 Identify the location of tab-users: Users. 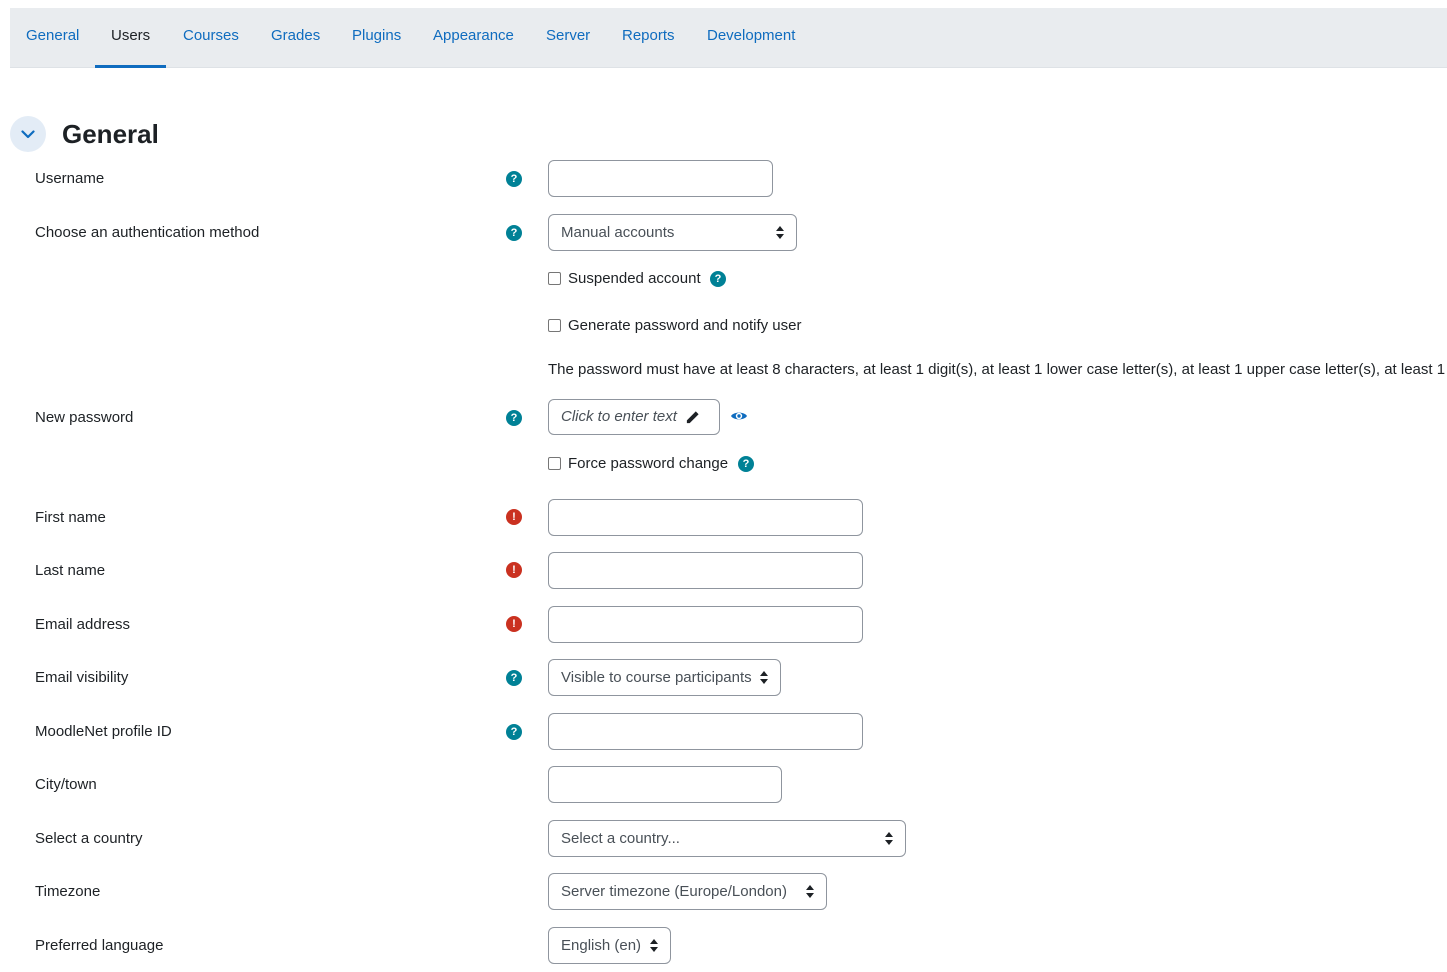
(131, 38).